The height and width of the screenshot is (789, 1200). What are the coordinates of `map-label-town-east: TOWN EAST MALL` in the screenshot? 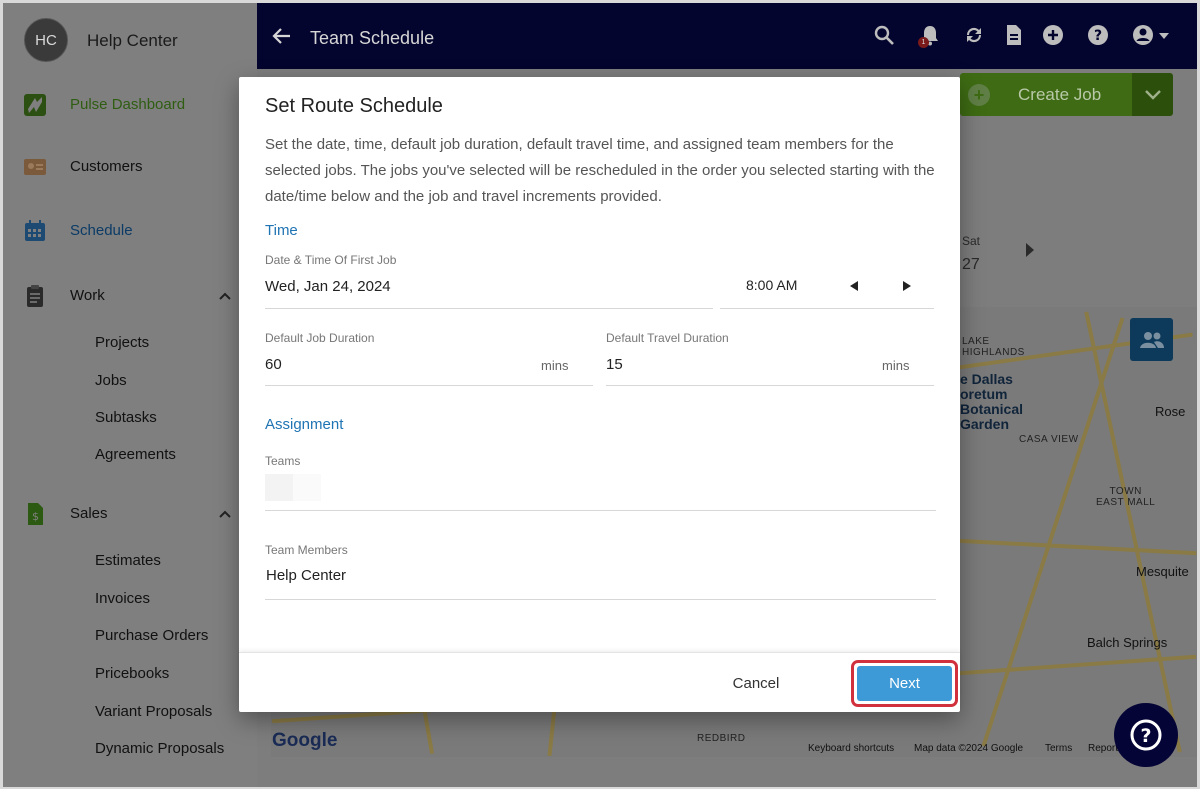 It's located at (1126, 497).